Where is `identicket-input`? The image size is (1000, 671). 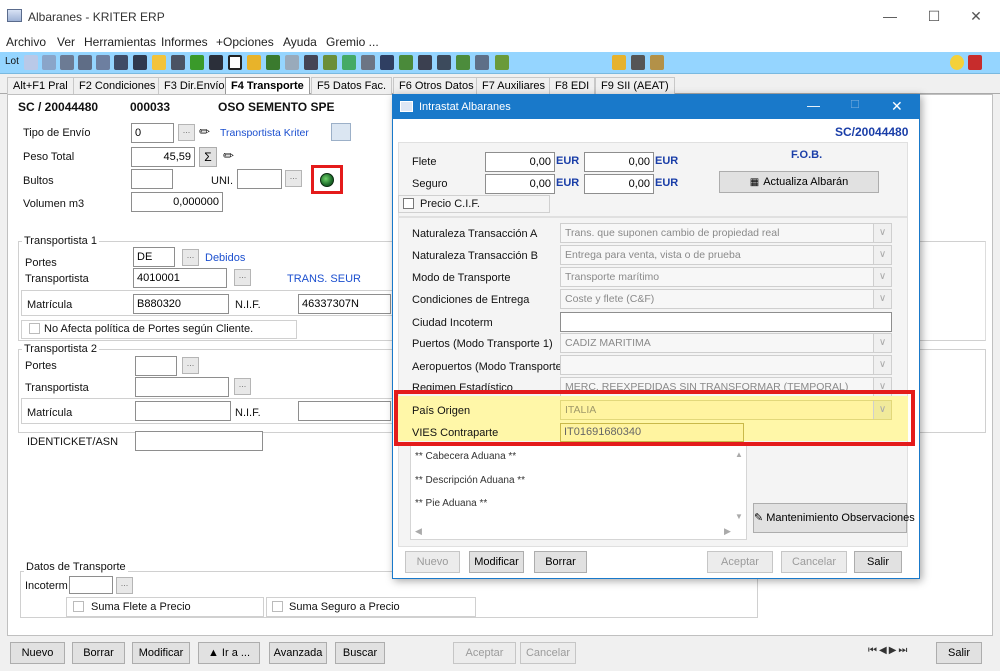
identicket-input is located at coordinates (199, 441).